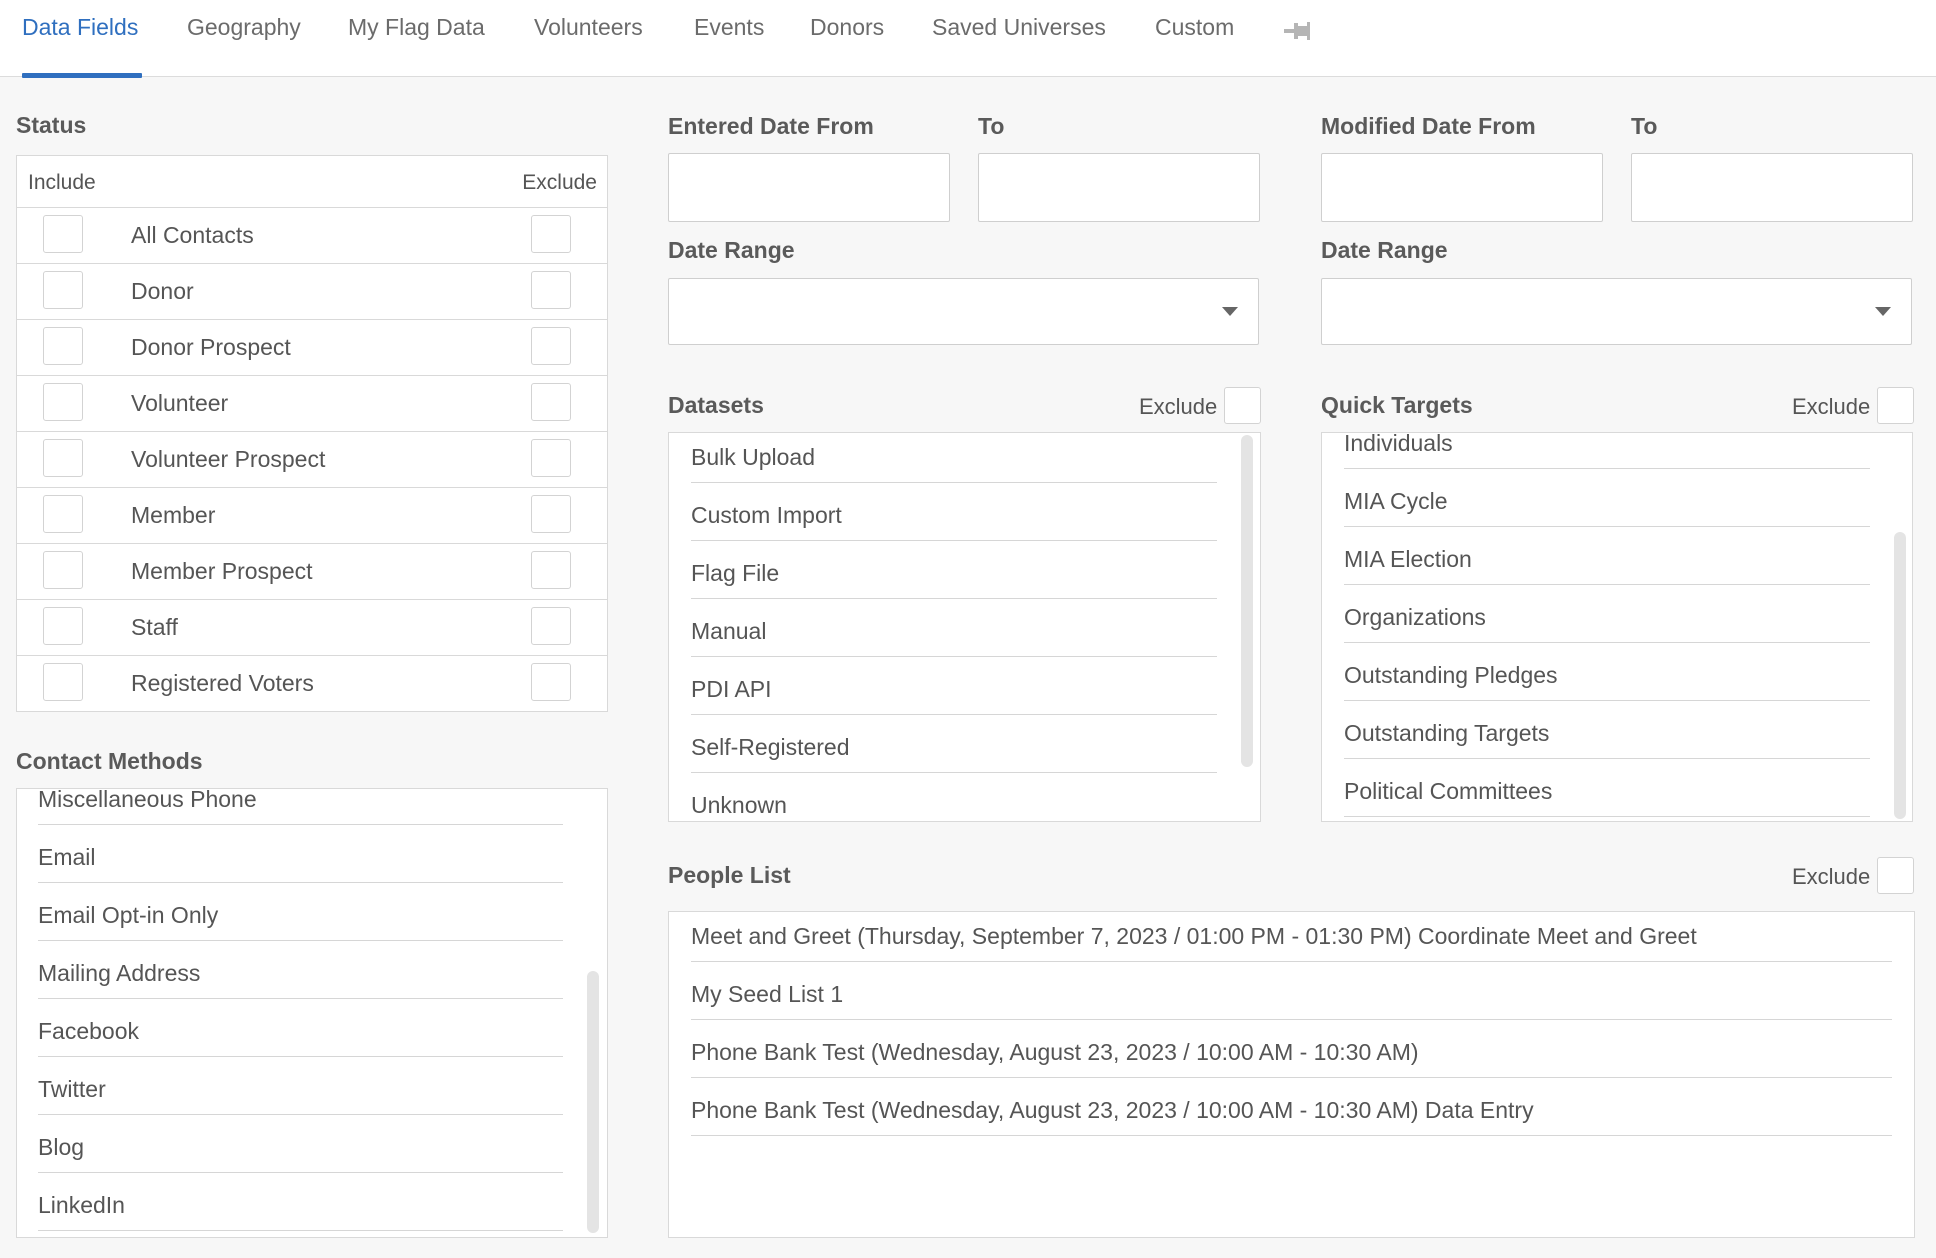  Describe the element at coordinates (312, 182) in the screenshot. I see `status-table-header: Include Exclude` at that location.